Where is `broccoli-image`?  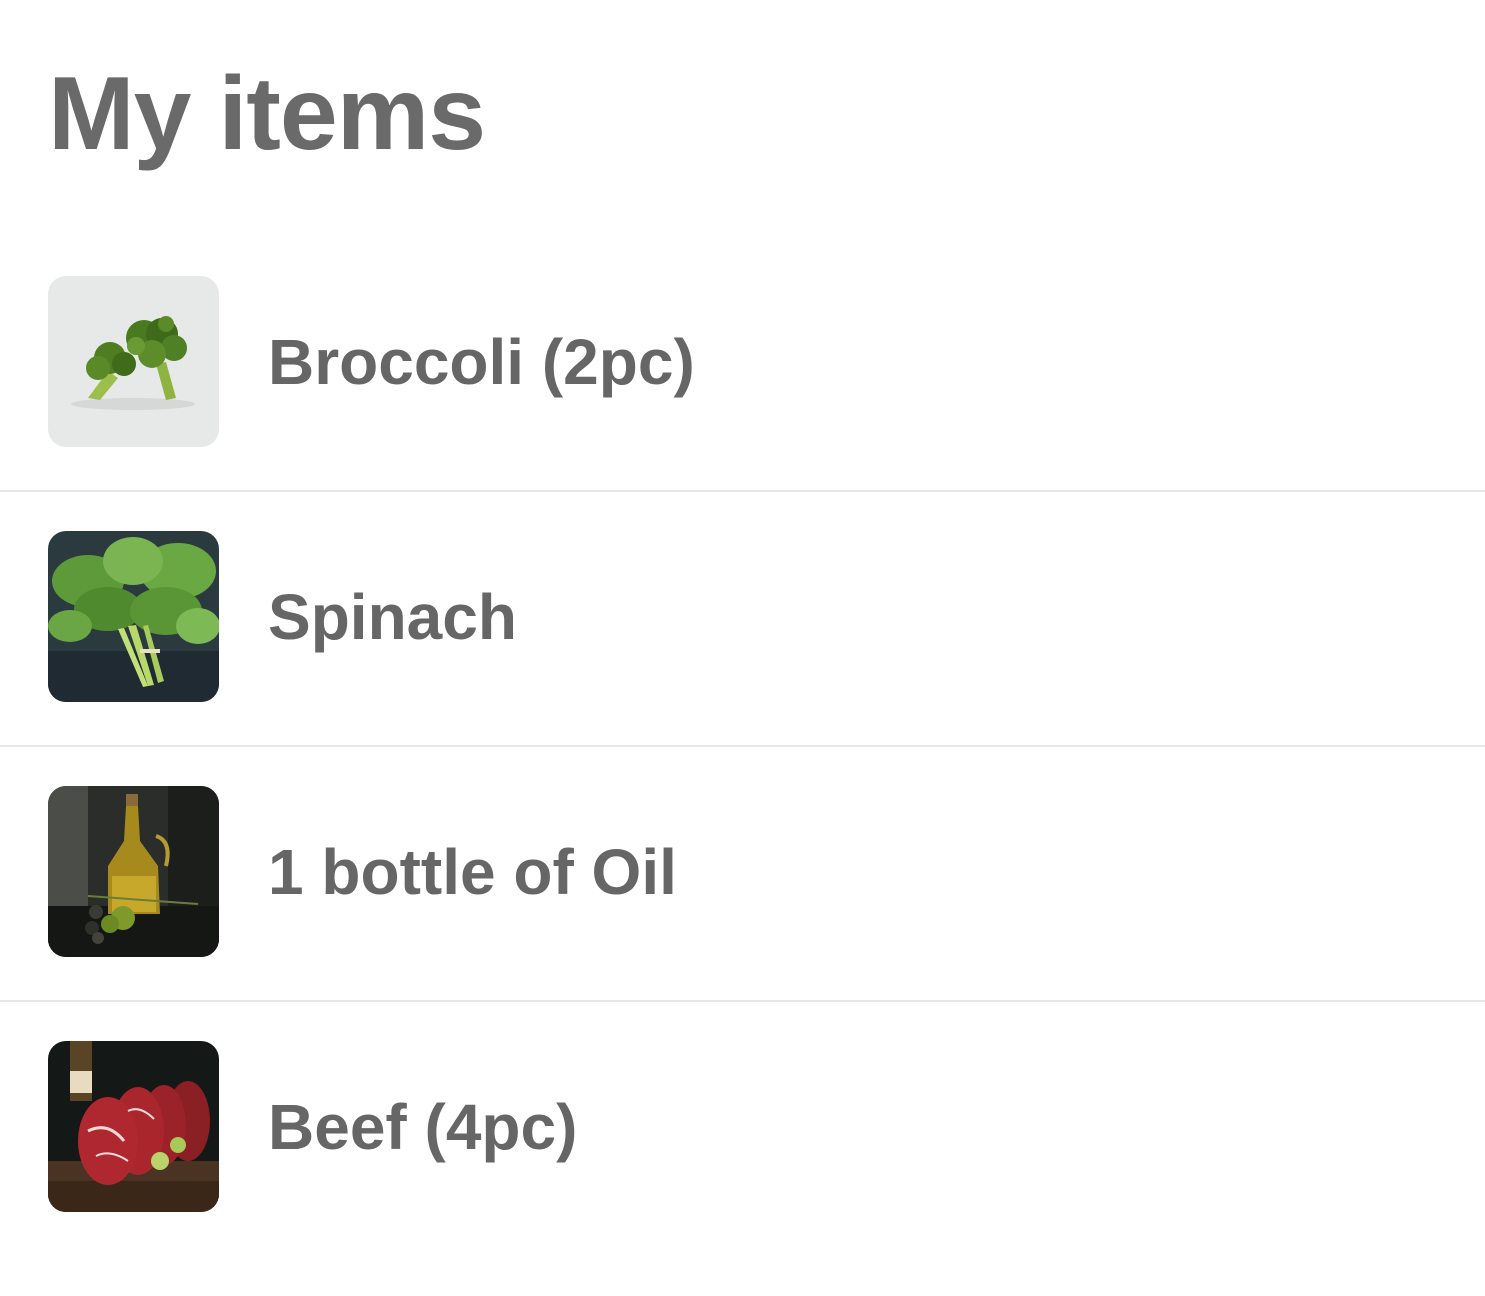 broccoli-image is located at coordinates (133, 361).